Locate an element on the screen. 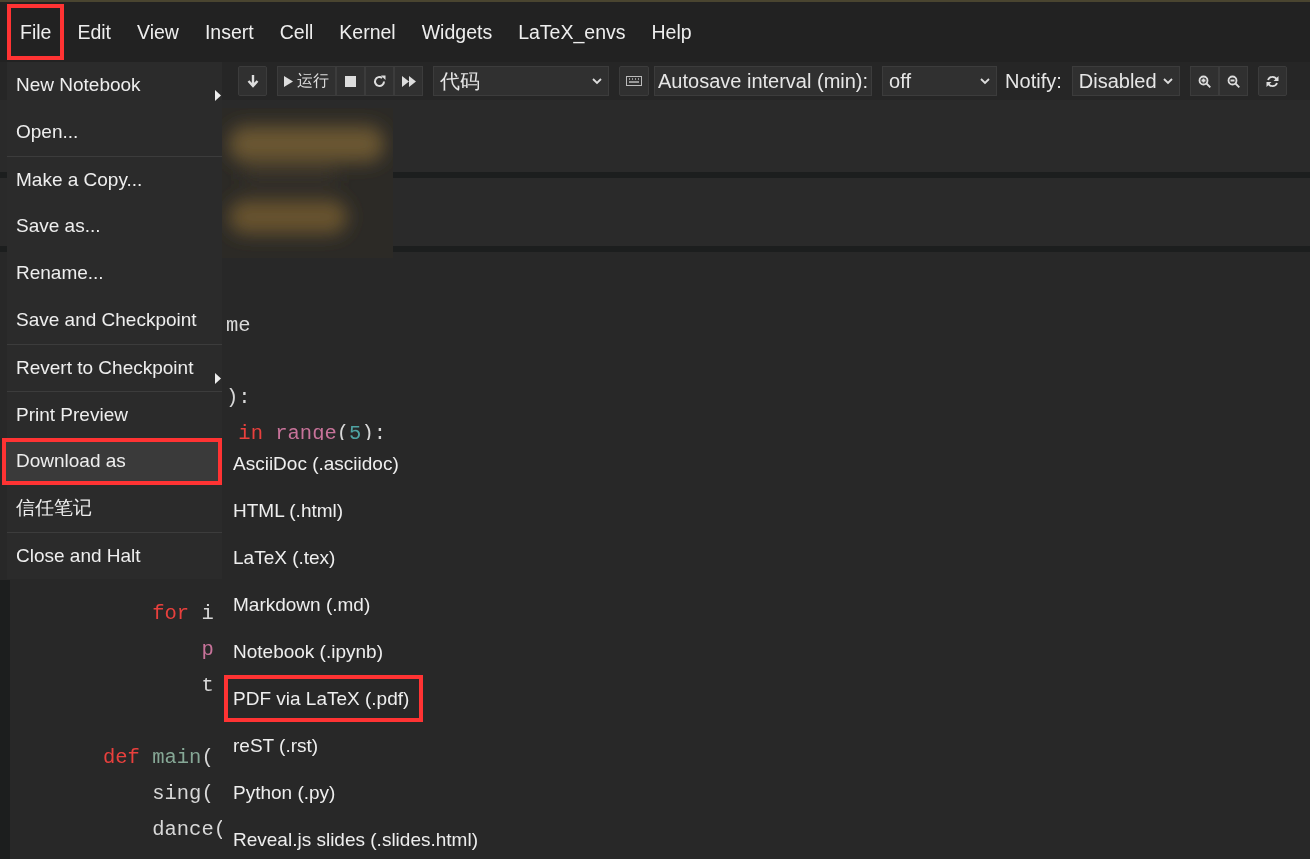  submenu-item: reST (.rst) is located at coordinates (277, 745).